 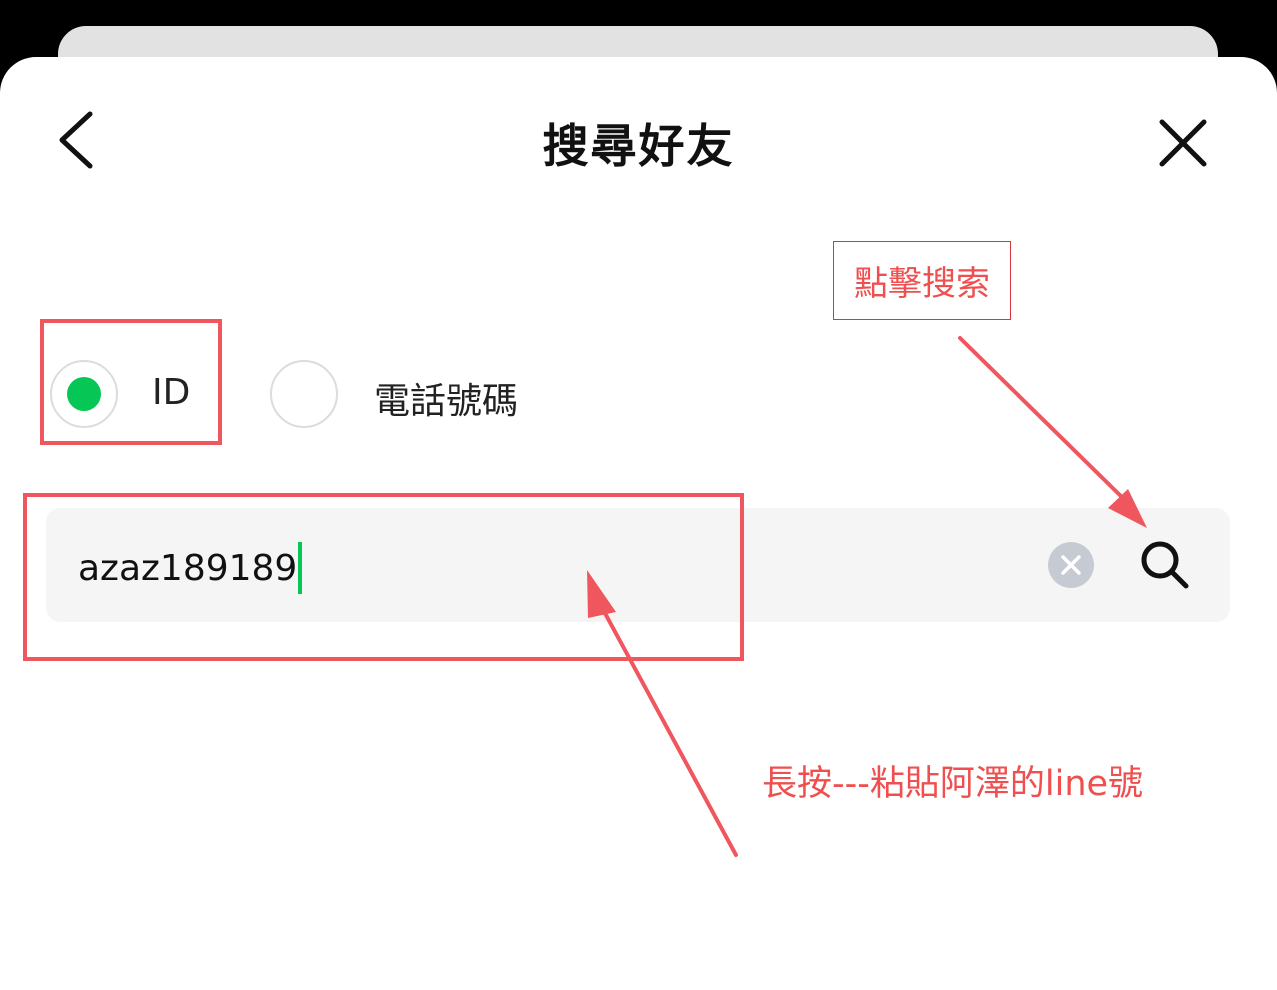 I want to click on annotation-note-tap-search: 點擊搜索, so click(x=922, y=280).